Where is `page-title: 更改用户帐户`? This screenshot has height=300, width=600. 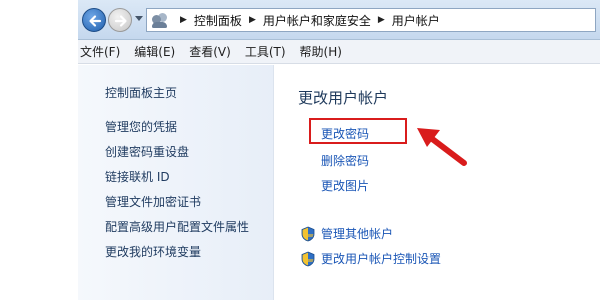 page-title: 更改用户帐户 is located at coordinates (343, 98).